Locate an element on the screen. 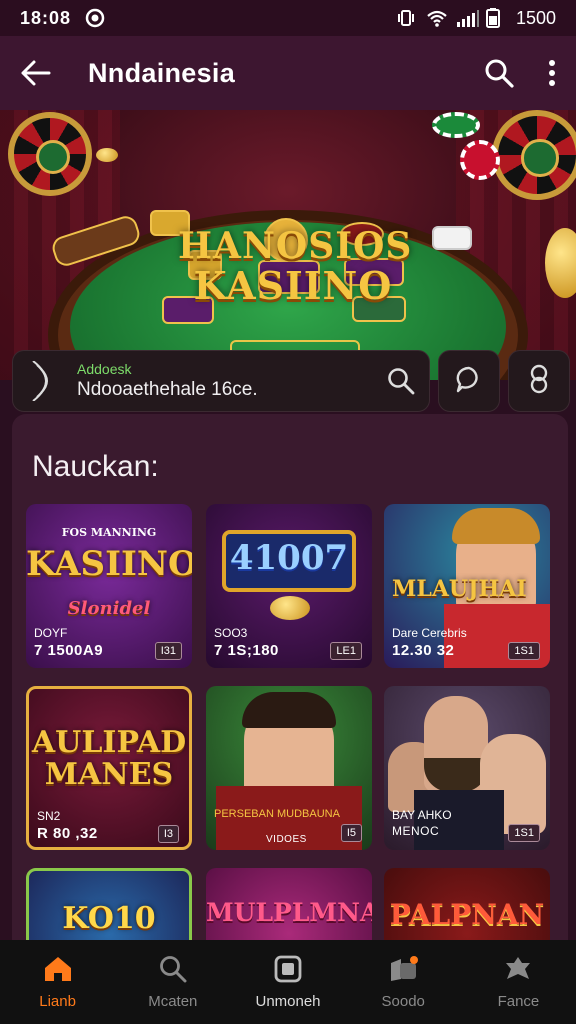 The image size is (576, 1024). playing-card is located at coordinates (452, 238).